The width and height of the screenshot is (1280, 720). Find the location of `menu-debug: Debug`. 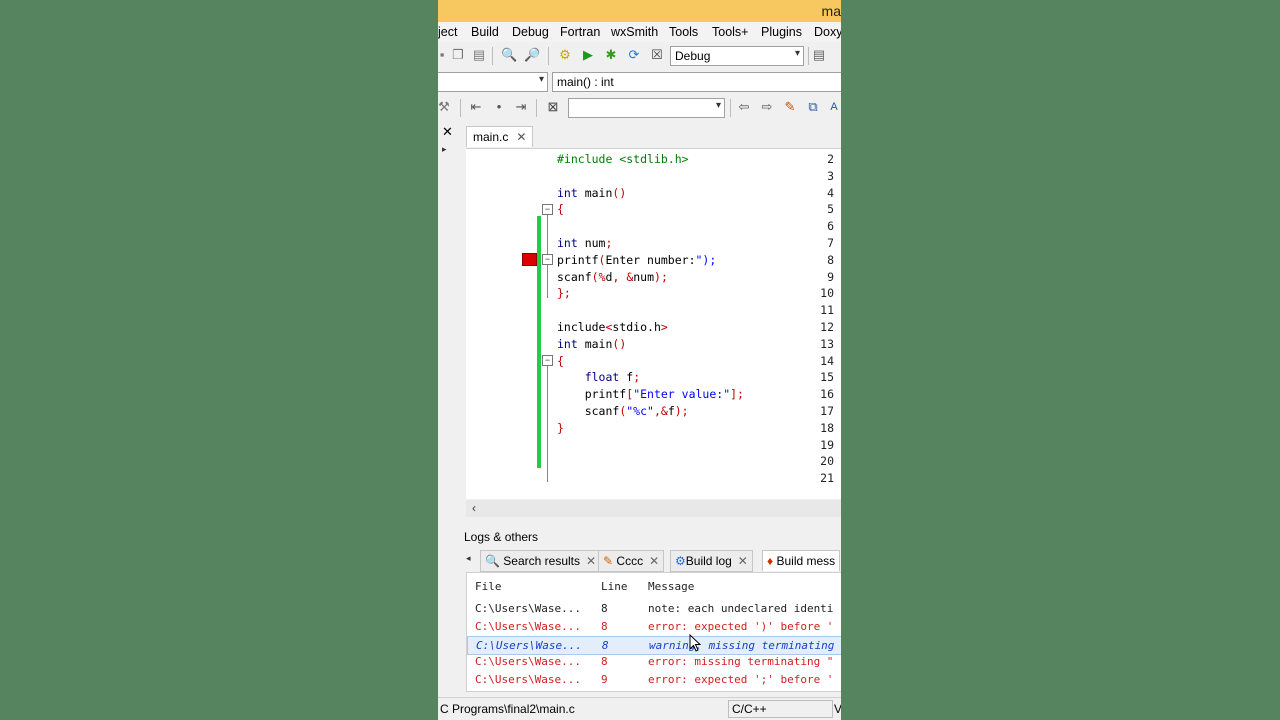

menu-debug: Debug is located at coordinates (530, 32).